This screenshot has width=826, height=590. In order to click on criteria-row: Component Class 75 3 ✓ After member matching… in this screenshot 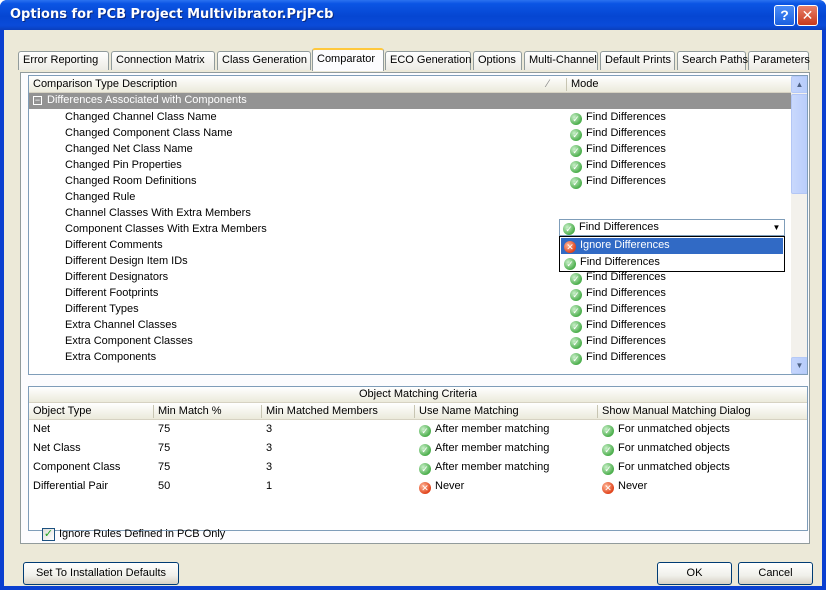, I will do `click(418, 468)`.